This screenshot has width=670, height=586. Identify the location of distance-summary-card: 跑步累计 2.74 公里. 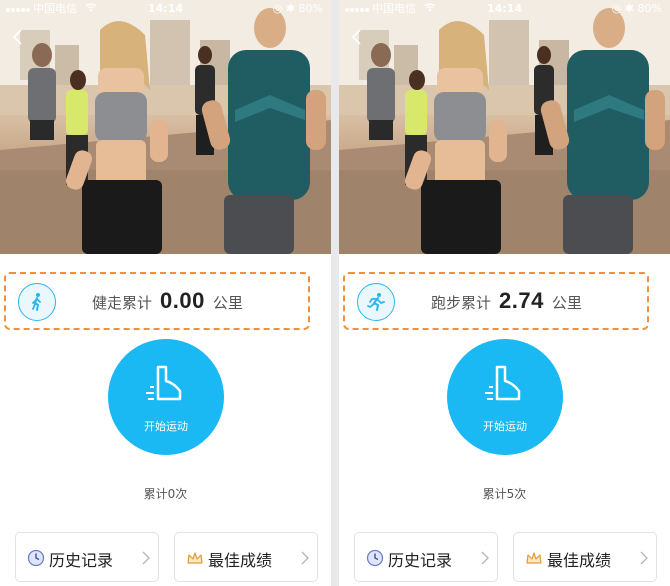
(496, 301).